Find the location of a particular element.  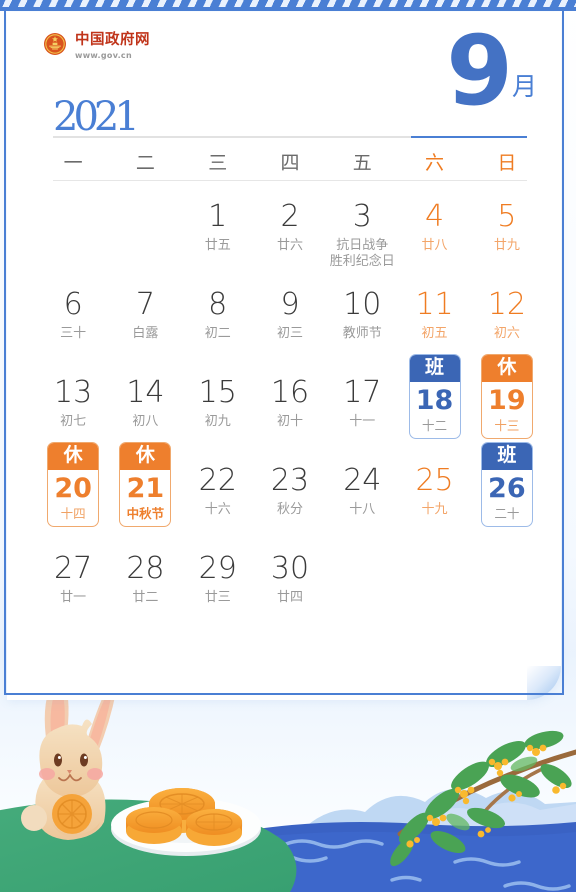

day-number: 2 is located at coordinates (290, 216).